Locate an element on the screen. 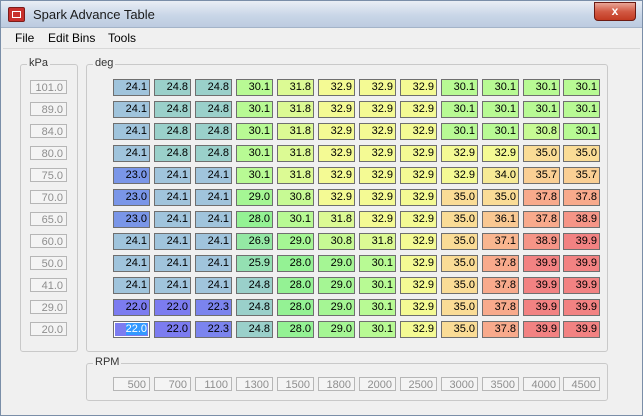 The image size is (643, 416). menu-file: File is located at coordinates (24, 38).